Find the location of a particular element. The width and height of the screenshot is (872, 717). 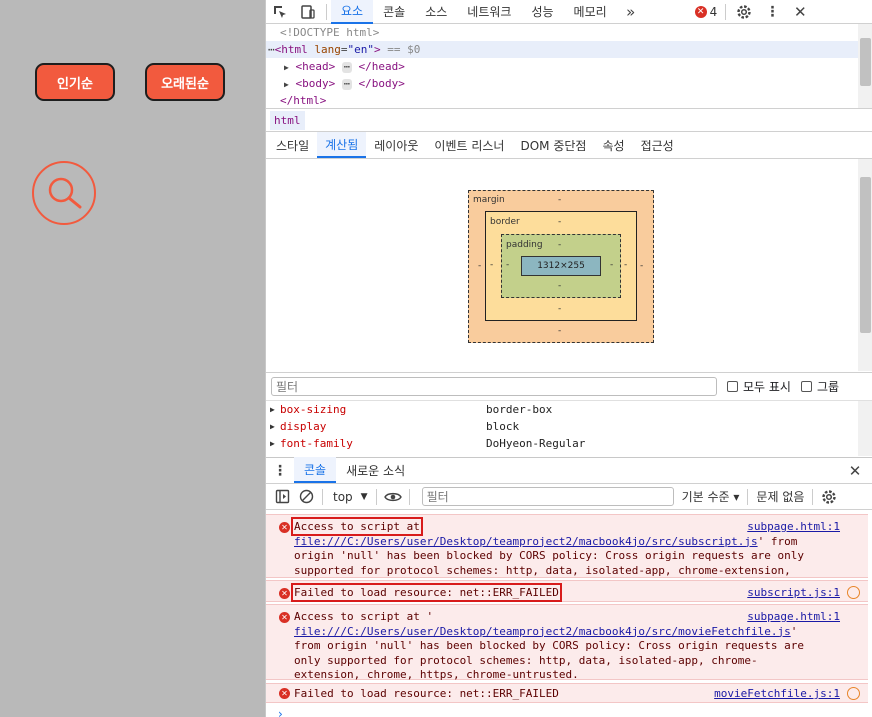

tab-elements: 요소 is located at coordinates (352, 12).